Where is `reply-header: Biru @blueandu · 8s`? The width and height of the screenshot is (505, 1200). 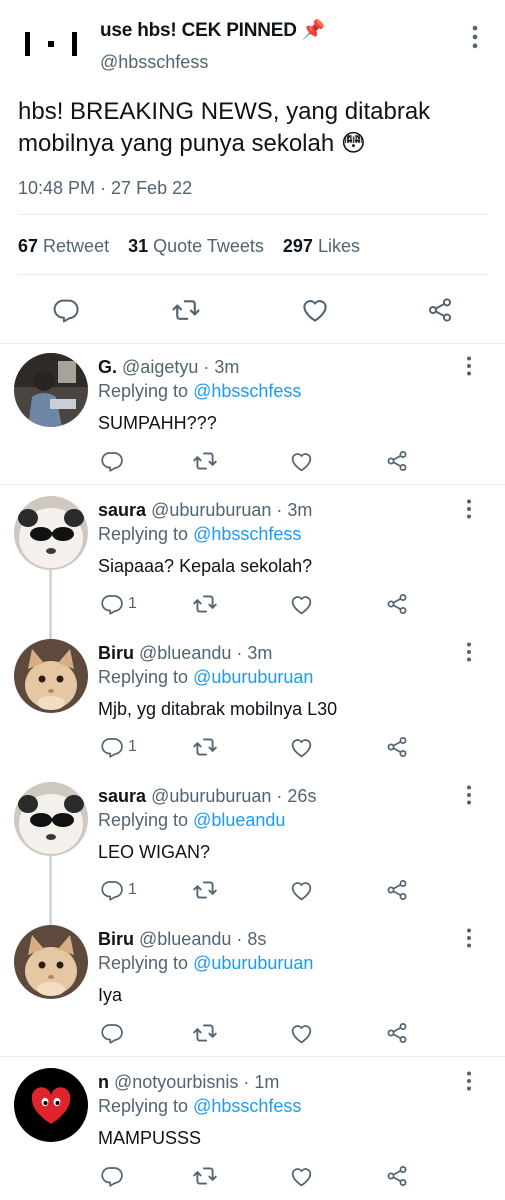 reply-header: Biru @blueandu · 8s is located at coordinates (182, 939).